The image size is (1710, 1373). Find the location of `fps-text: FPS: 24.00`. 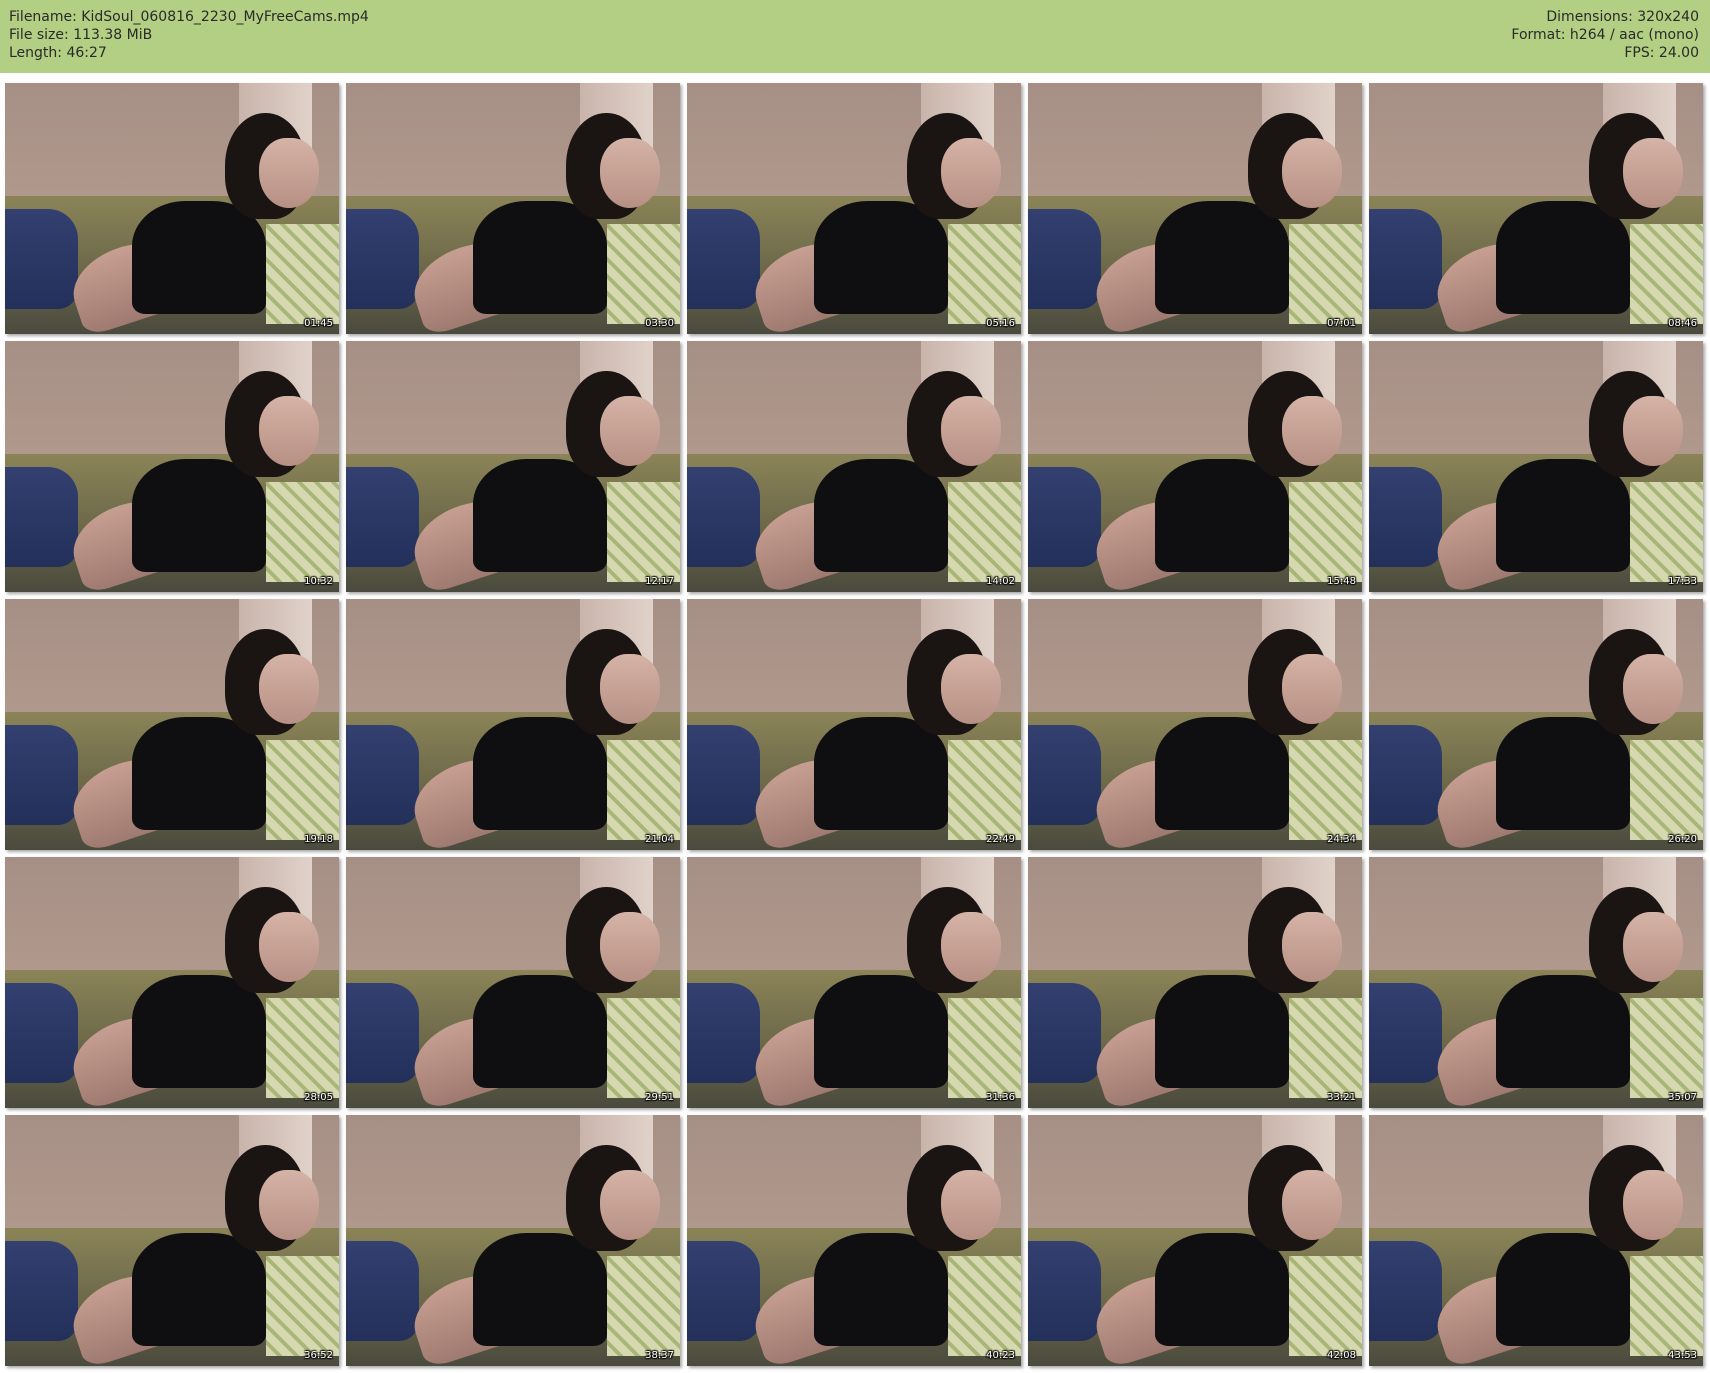

fps-text: FPS: 24.00 is located at coordinates (1661, 53).